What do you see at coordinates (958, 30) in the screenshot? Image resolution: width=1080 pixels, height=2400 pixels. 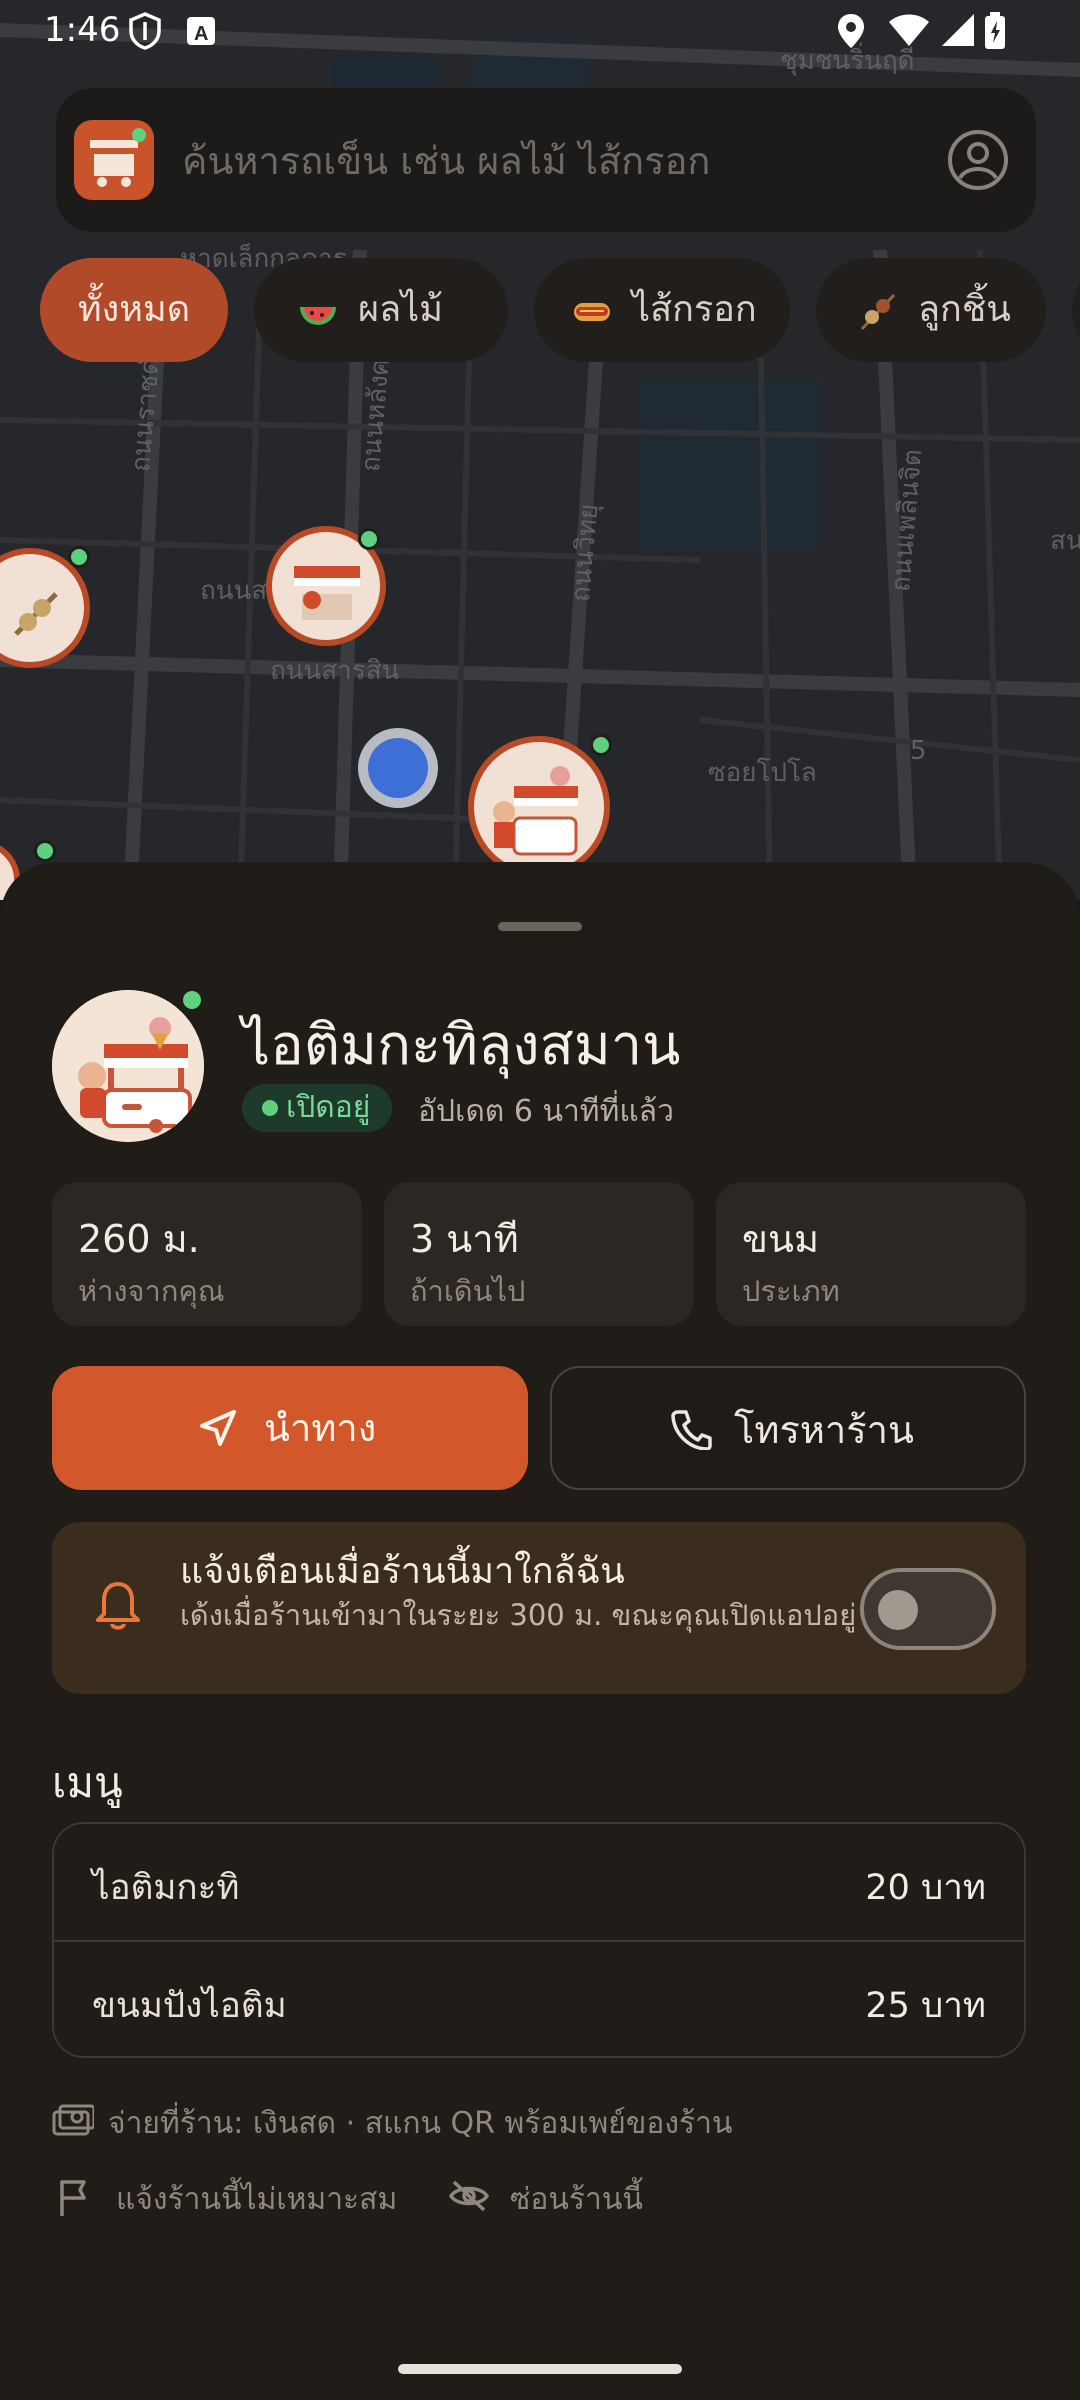 I see `cell-signal-icon` at bounding box center [958, 30].